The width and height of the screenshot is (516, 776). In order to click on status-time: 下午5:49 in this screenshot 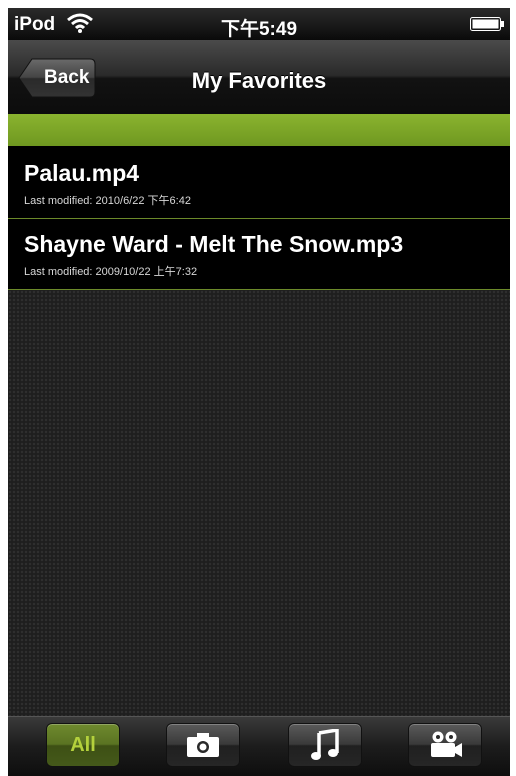, I will do `click(259, 29)`.